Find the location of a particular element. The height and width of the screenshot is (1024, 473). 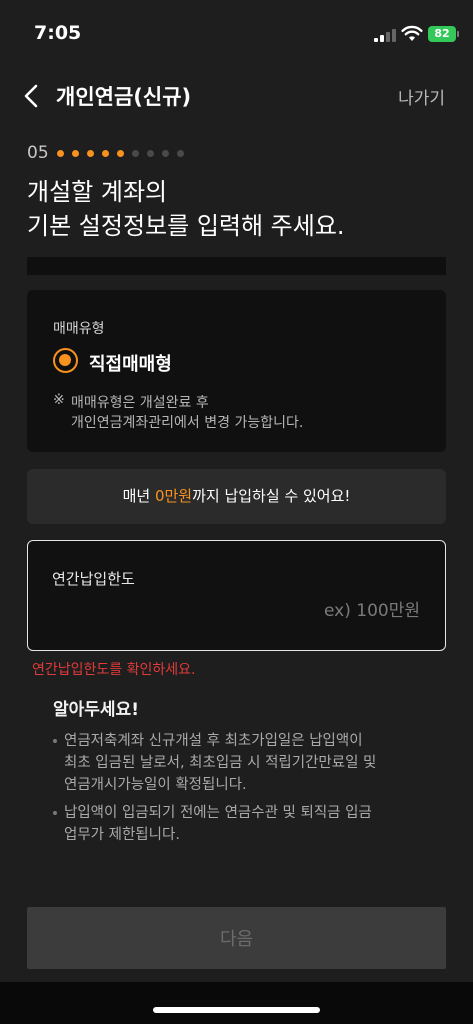

page-title: 개인연금(신규) is located at coordinates (124, 97).